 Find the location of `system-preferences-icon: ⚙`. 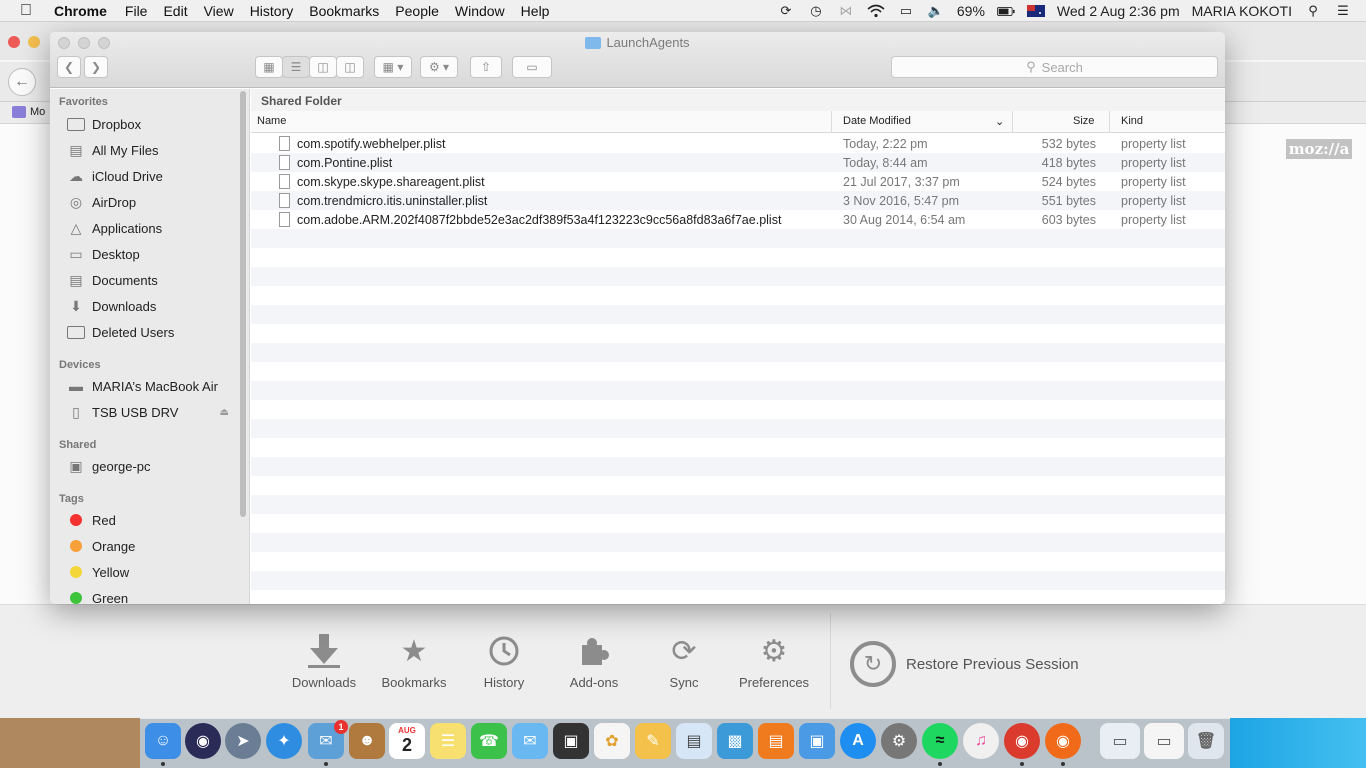

system-preferences-icon: ⚙ is located at coordinates (899, 741).